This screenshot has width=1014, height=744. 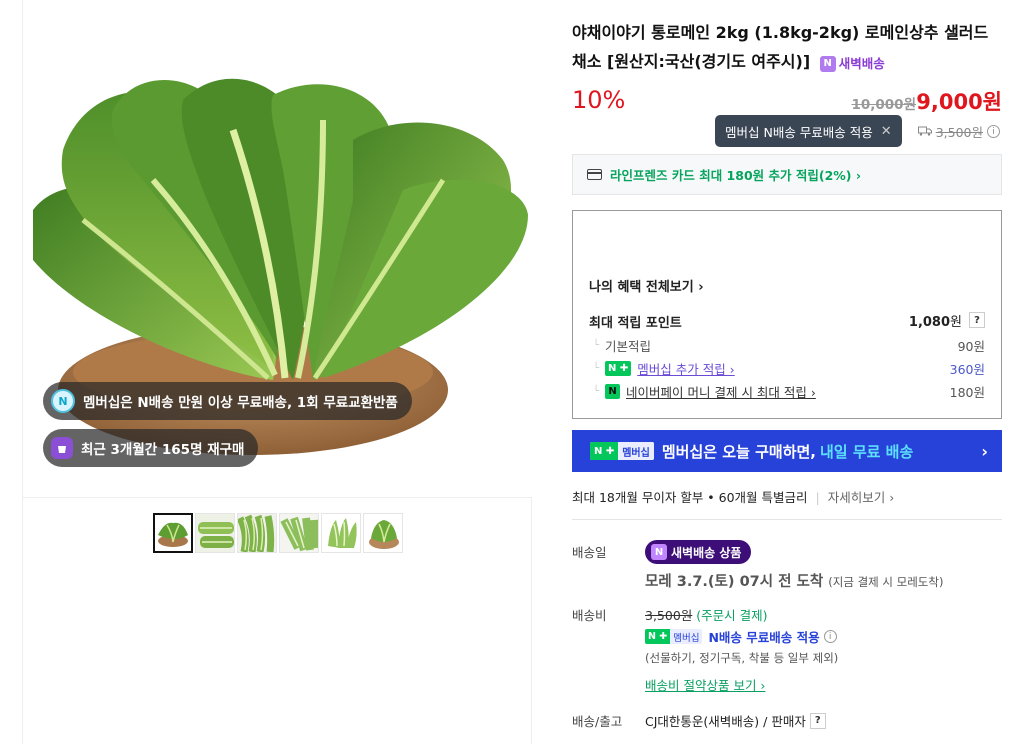 I want to click on payment-note: (주문시 결제), so click(x=732, y=615).